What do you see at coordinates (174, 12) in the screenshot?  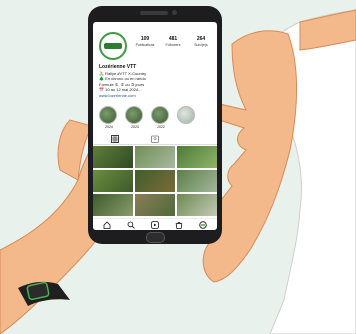 I see `front-camera` at bounding box center [174, 12].